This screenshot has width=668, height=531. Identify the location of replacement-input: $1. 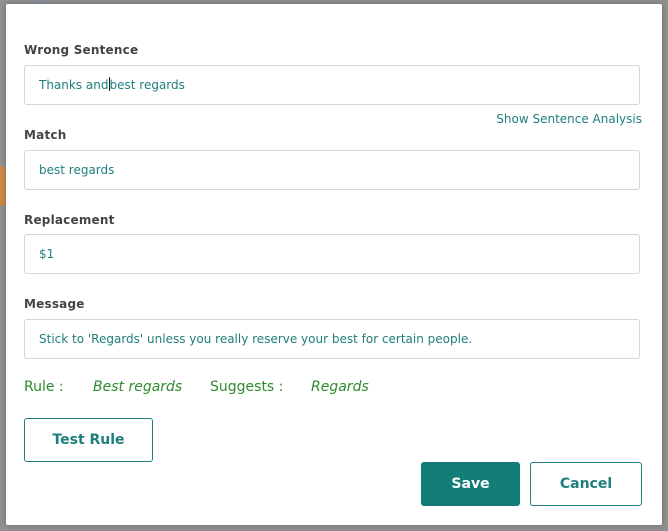
(332, 254).